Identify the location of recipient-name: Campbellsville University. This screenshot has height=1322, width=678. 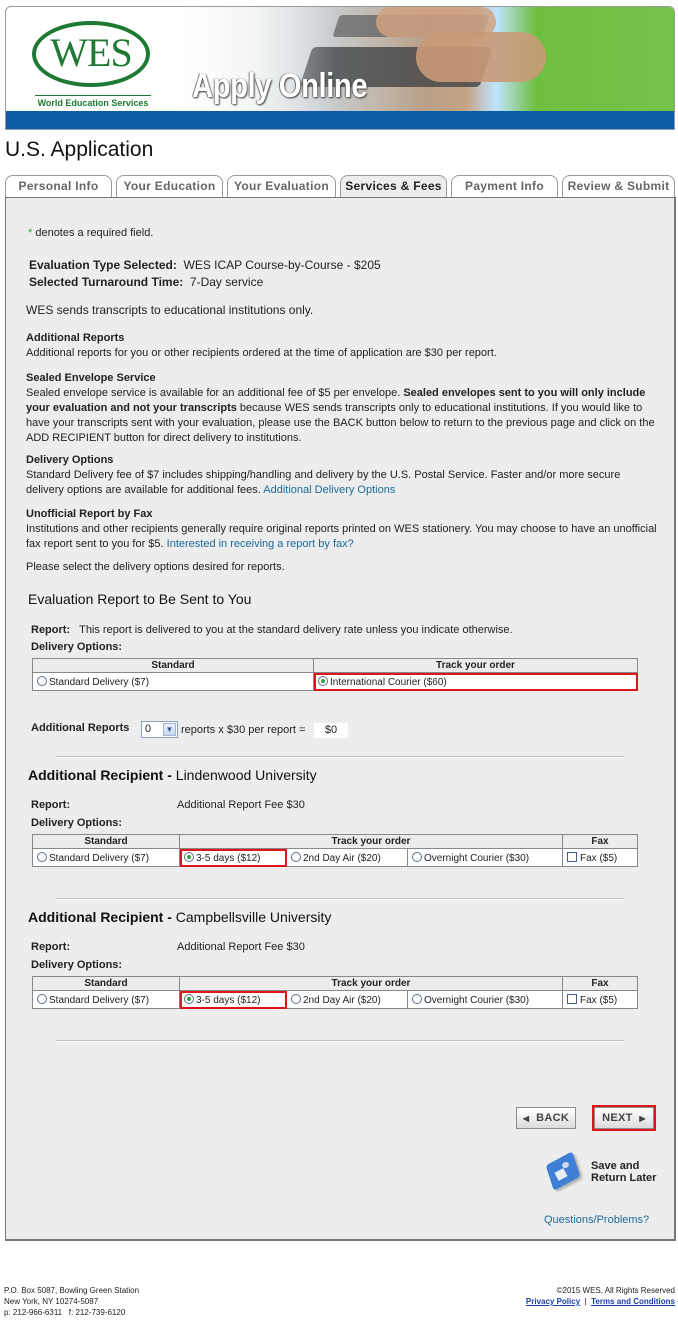
(253, 917).